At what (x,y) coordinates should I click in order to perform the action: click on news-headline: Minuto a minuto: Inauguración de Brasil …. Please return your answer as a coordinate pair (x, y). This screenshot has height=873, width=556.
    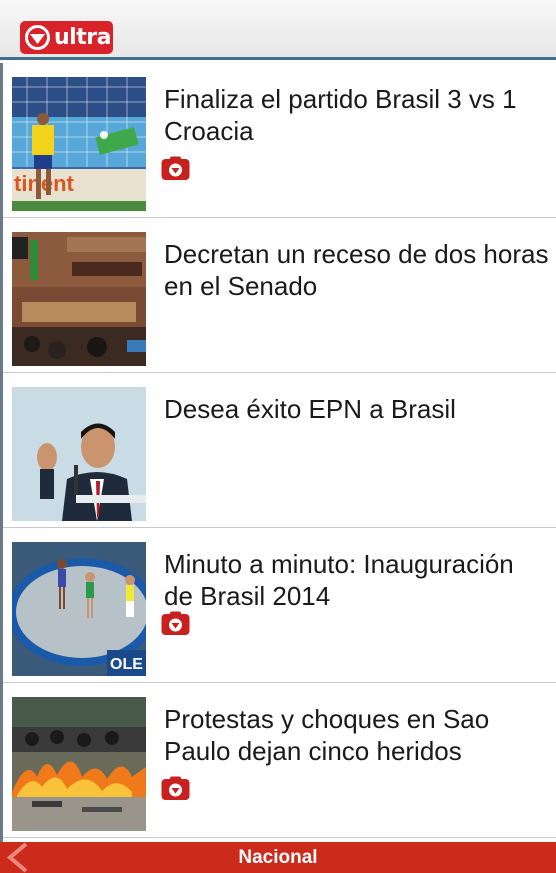
    Looking at the image, I should click on (339, 580).